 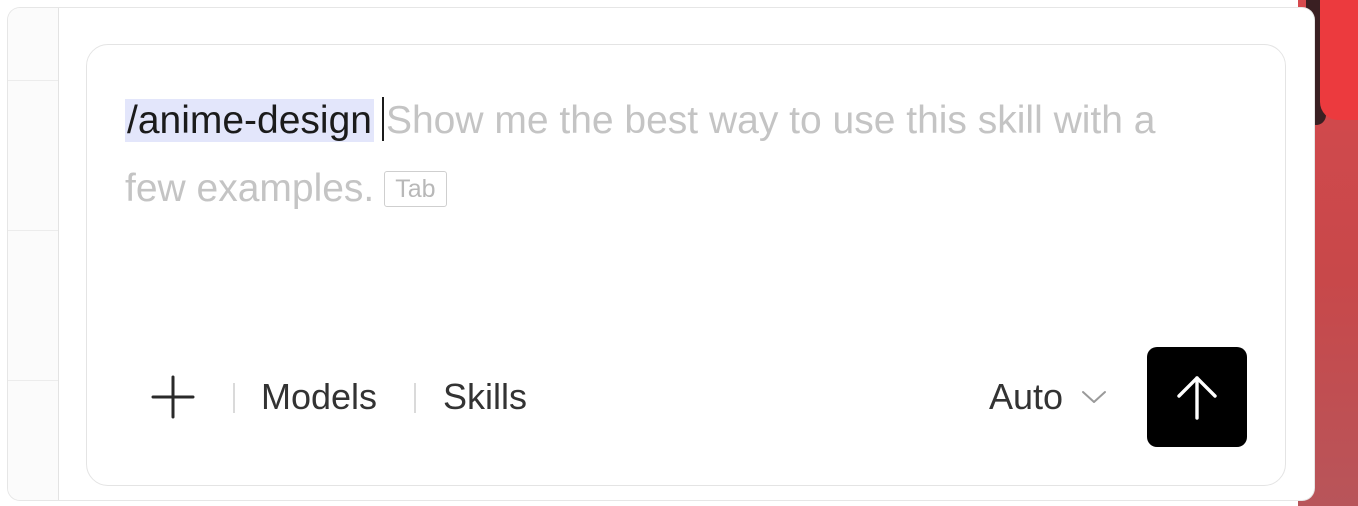 What do you see at coordinates (415, 189) in the screenshot?
I see `tab-key-hint: Tab` at bounding box center [415, 189].